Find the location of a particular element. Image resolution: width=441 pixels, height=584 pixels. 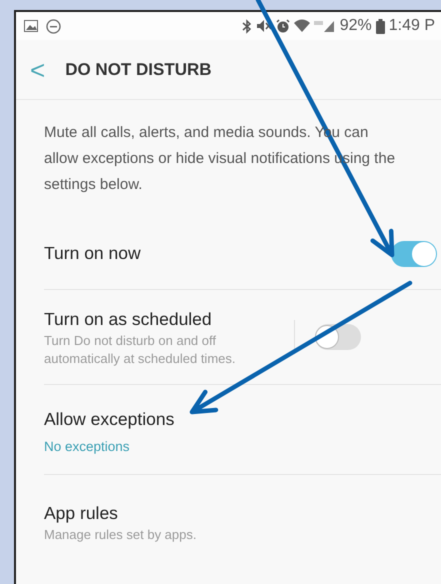

alarm-icon is located at coordinates (283, 26).